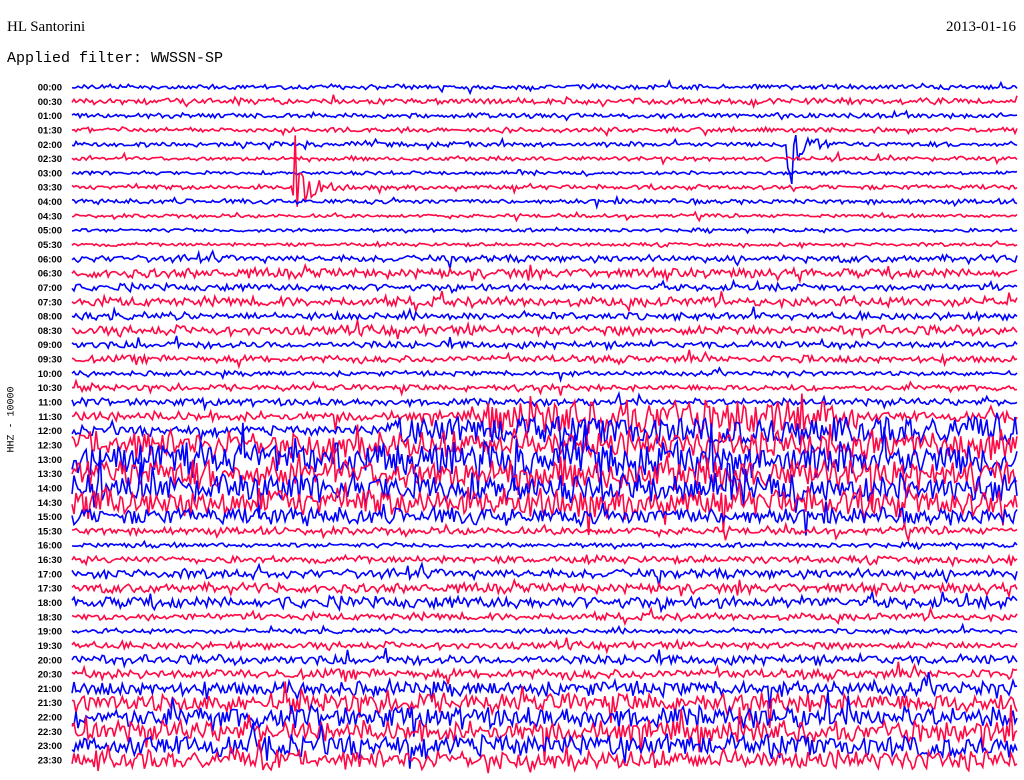 The image size is (1024, 780). Describe the element at coordinates (50, 488) in the screenshot. I see `time-label: 14:00` at that location.